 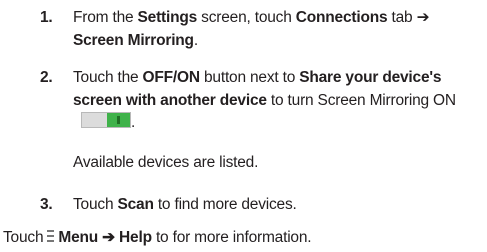 I want to click on footer-text-part: to for more information., so click(x=231, y=237).